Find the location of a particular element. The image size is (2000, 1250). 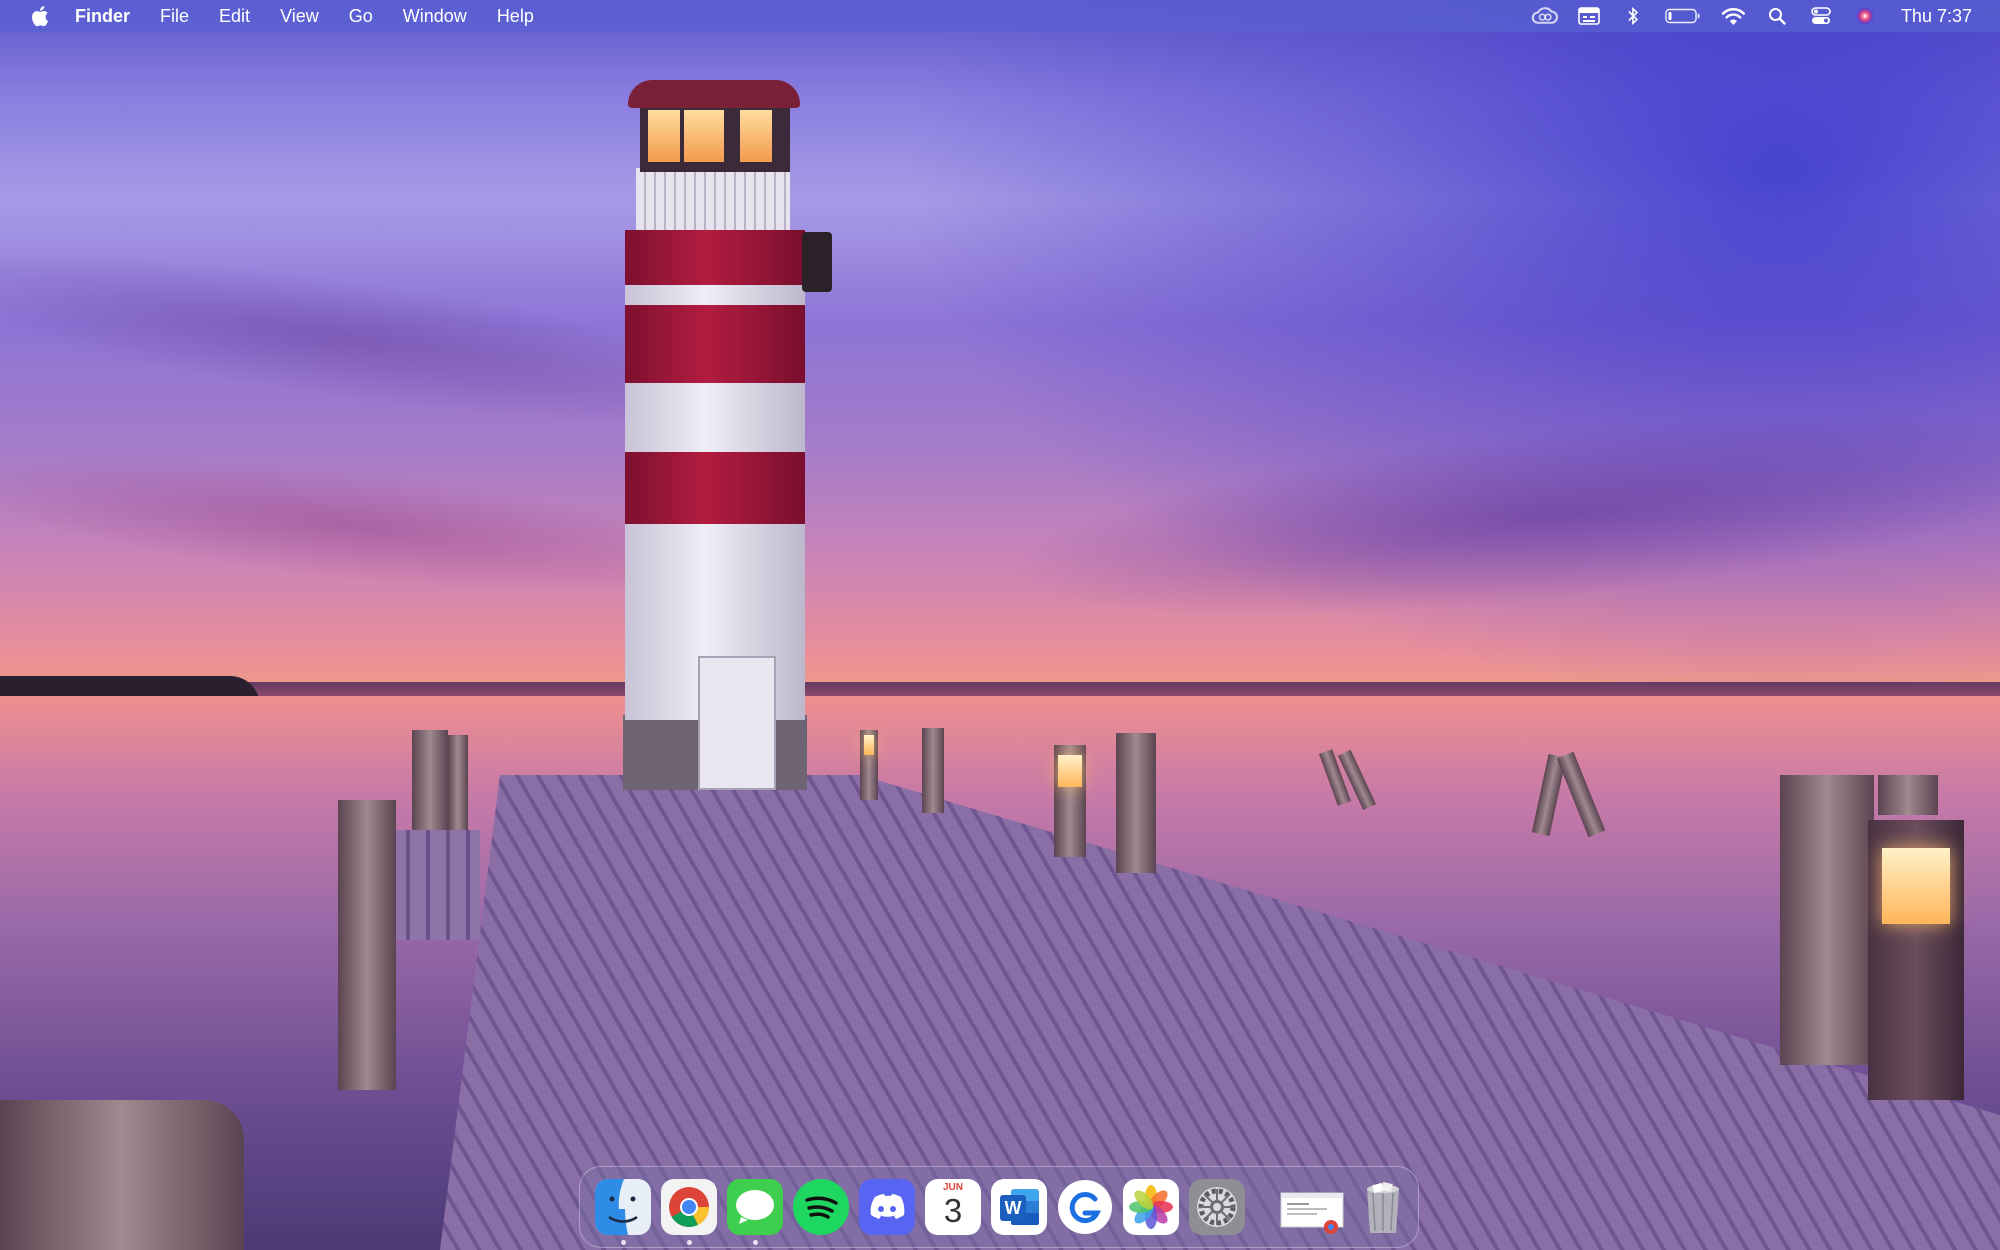

lighthouse-side-lamp is located at coordinates (817, 262).